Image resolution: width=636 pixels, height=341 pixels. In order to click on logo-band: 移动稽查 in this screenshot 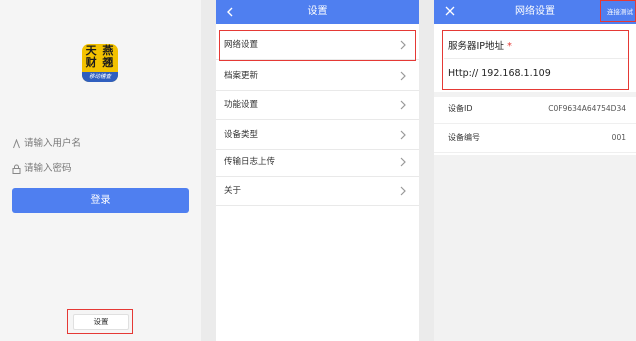, I will do `click(100, 77)`.